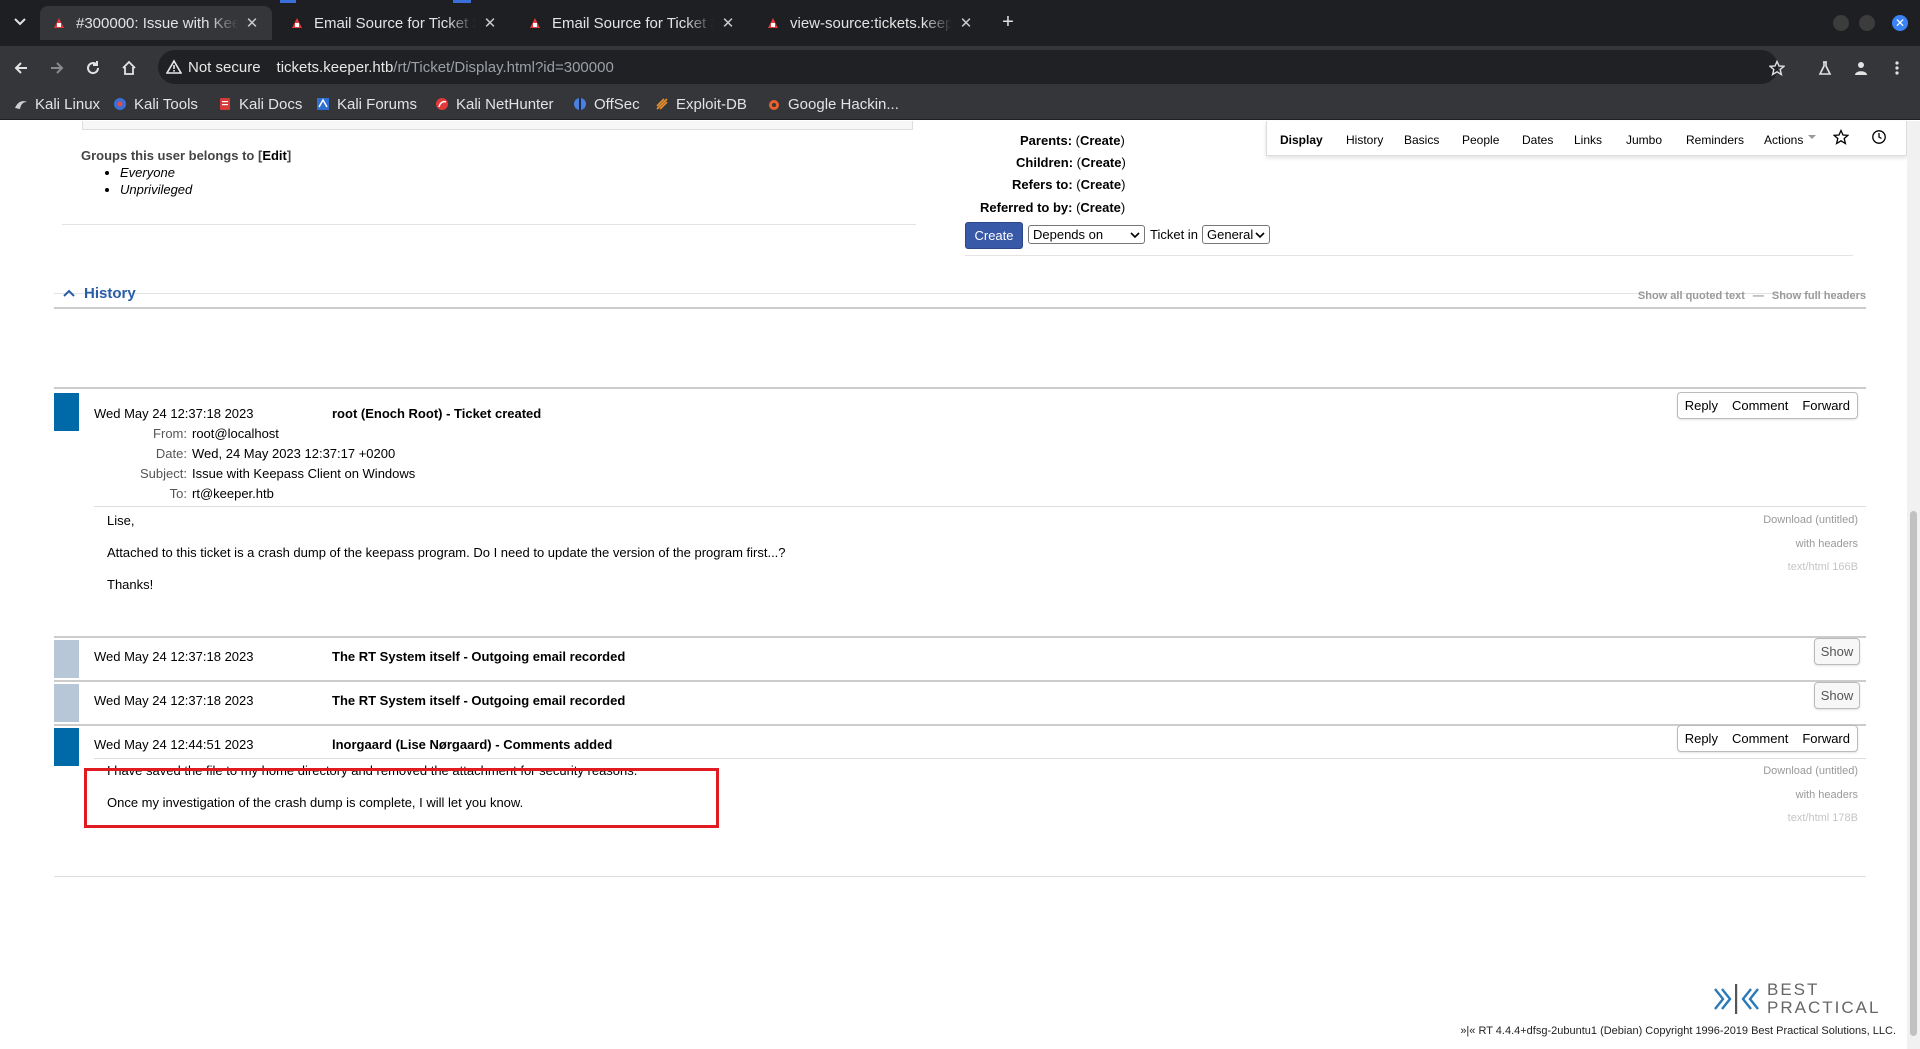  Describe the element at coordinates (274, 155) in the screenshot. I see `groups-edit-link: Edit` at that location.